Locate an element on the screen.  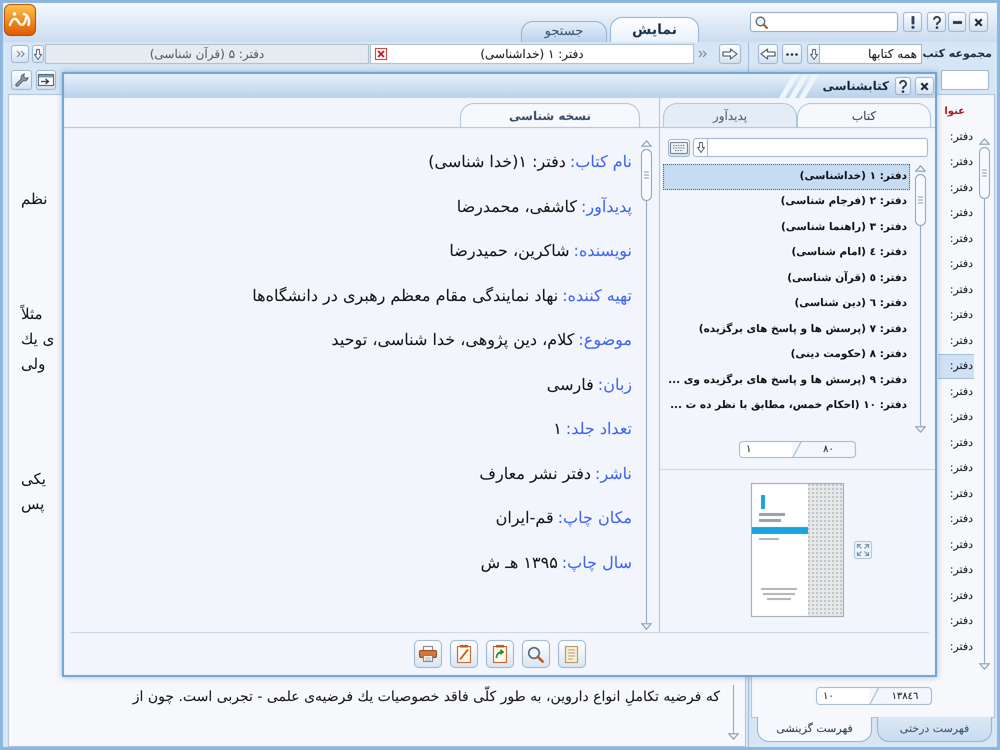
input-field is located at coordinates (965, 80).